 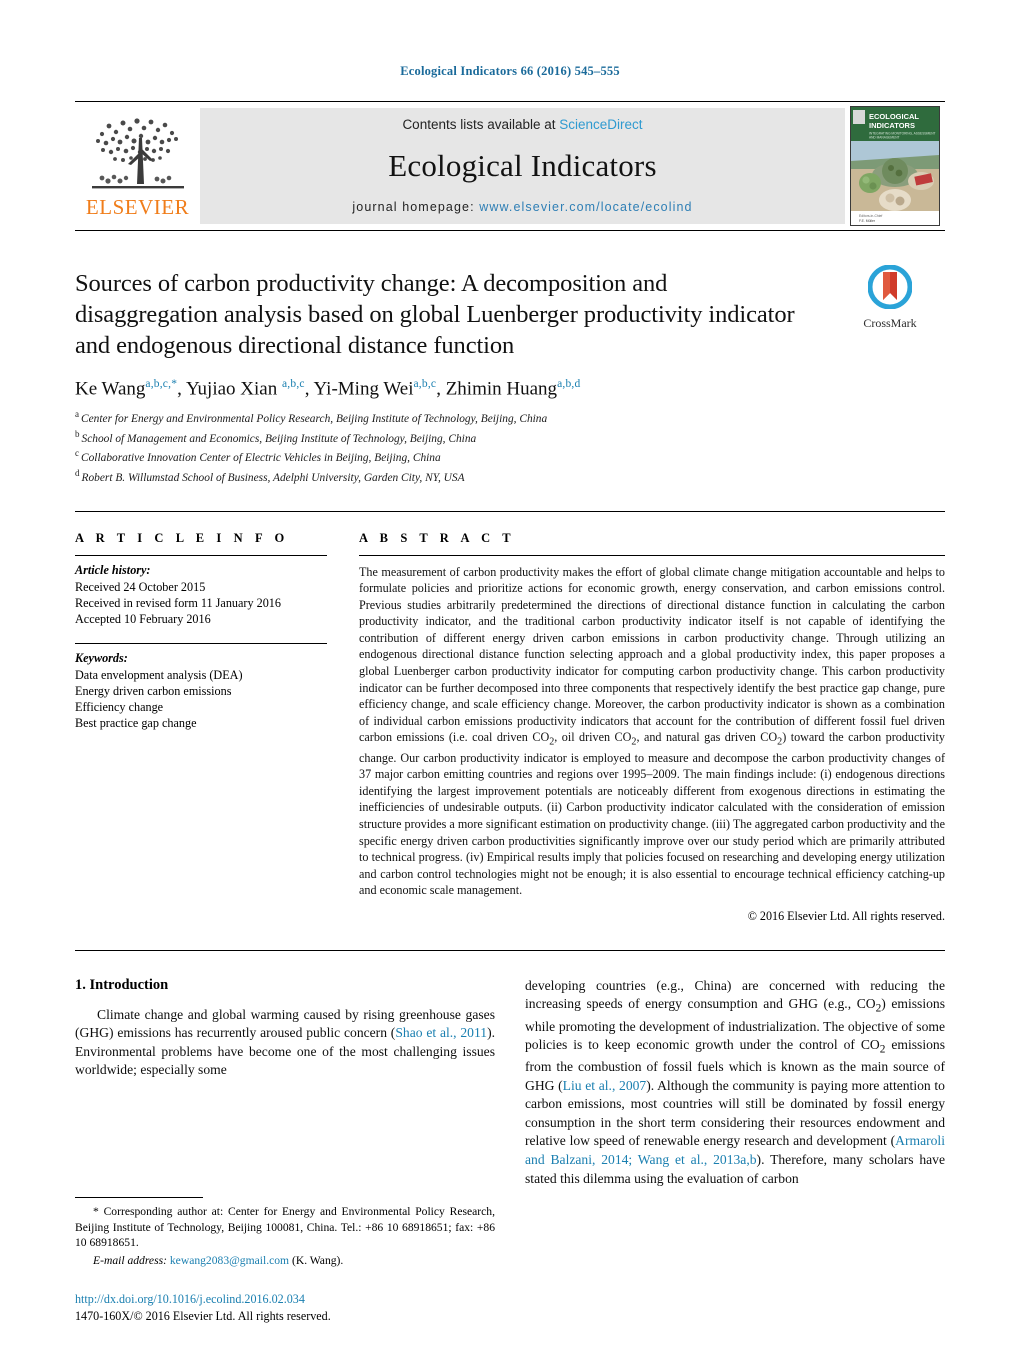 What do you see at coordinates (139, 1197) in the screenshot?
I see `footnote-rule` at bounding box center [139, 1197].